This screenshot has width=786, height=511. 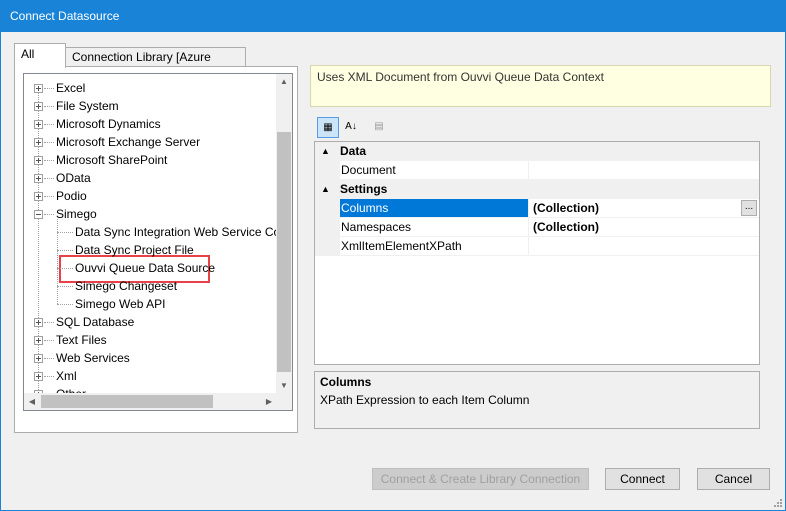 What do you see at coordinates (351, 127) in the screenshot?
I see `alphabetical-sort-icon: A↓` at bounding box center [351, 127].